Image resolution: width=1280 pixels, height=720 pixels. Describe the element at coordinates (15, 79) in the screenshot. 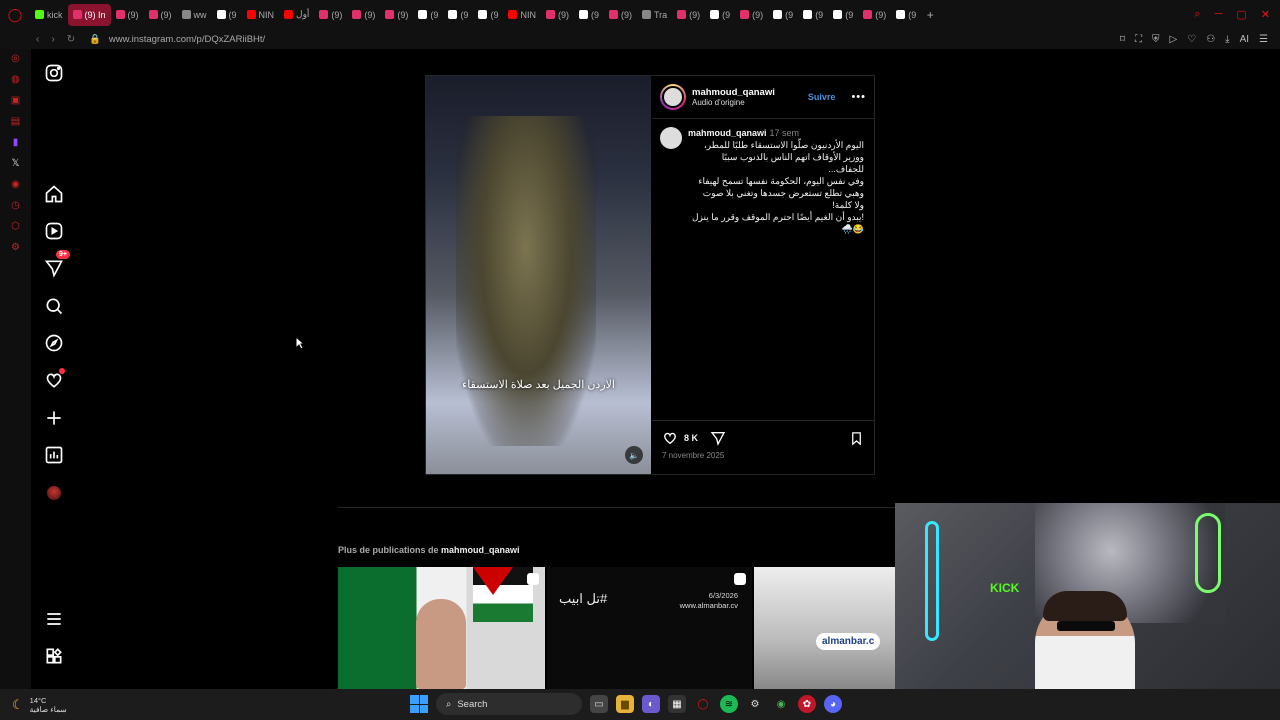

I see `messenger-icon: ◍` at that location.